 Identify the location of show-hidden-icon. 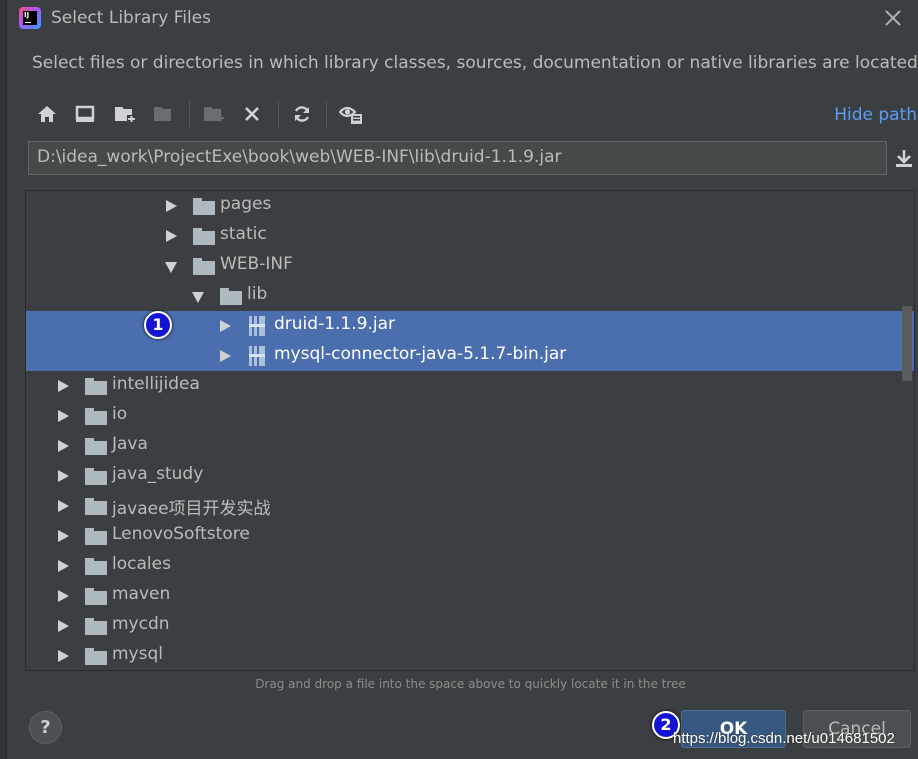
(351, 114).